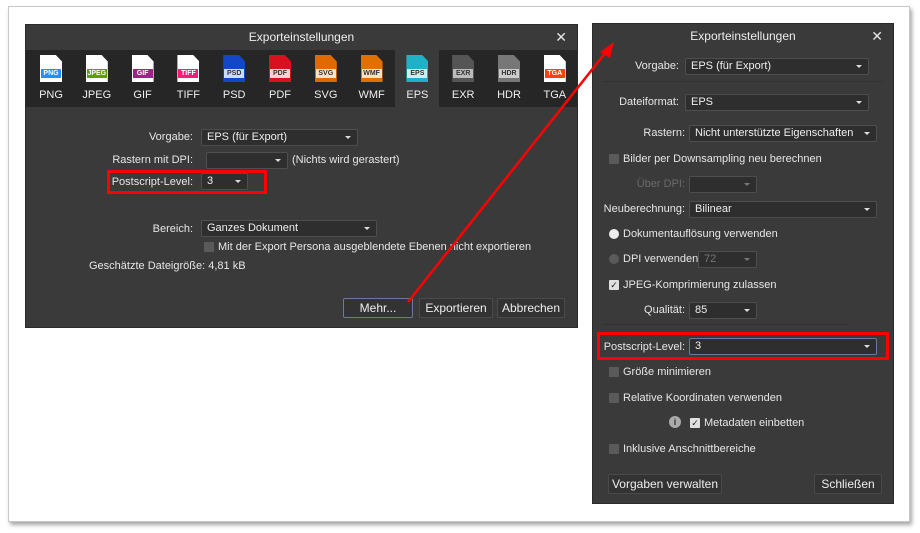  I want to click on format-tab-gif: GIF GIF, so click(143, 78).